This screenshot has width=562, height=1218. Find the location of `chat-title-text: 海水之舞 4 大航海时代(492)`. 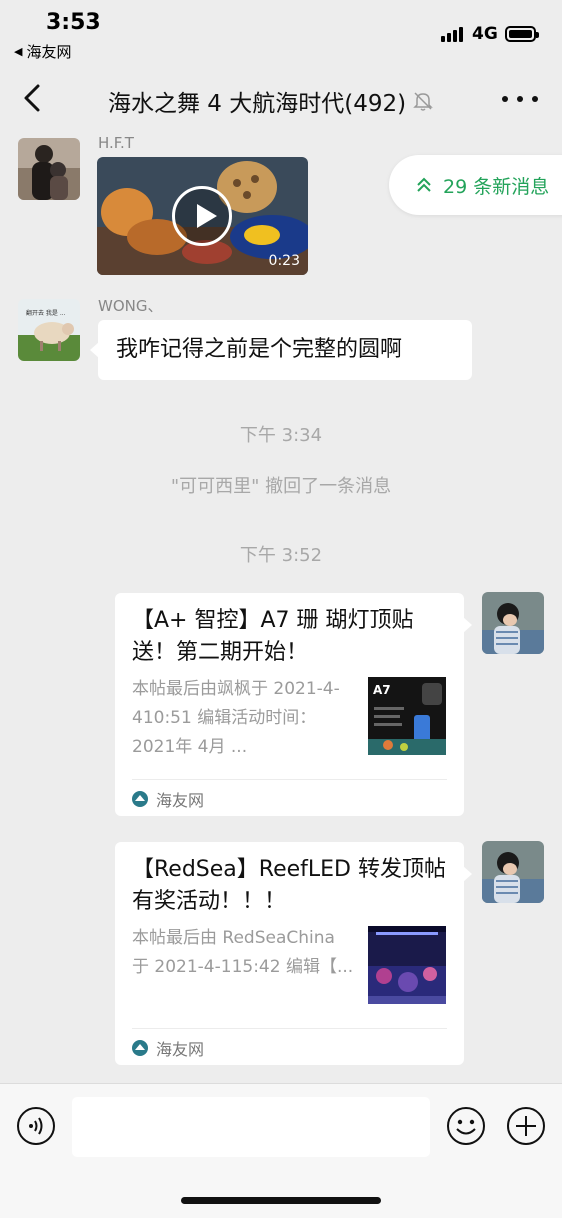

chat-title-text: 海水之舞 4 大航海时代(492) is located at coordinates (257, 104).